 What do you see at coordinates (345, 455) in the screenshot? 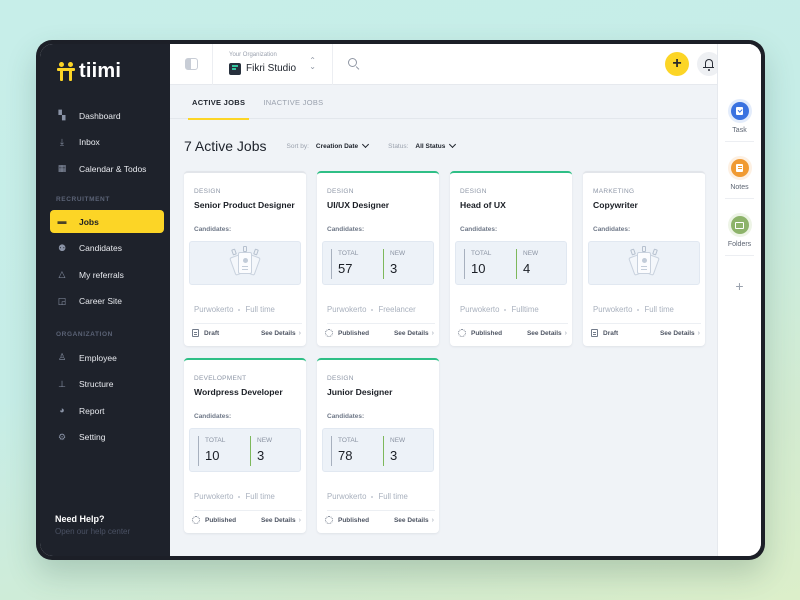
I see `total-value: 78` at bounding box center [345, 455].